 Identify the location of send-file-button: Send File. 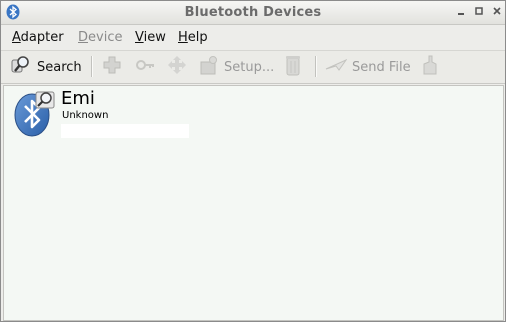
(368, 67).